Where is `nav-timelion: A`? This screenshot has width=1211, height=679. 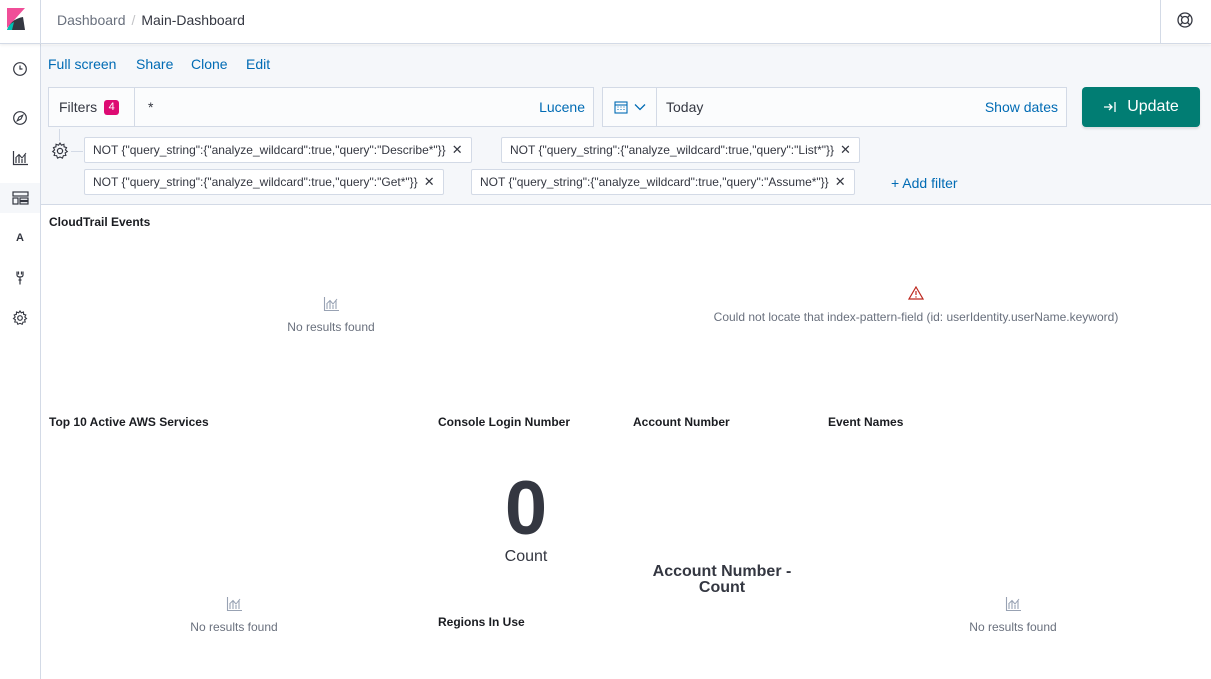
nav-timelion: A is located at coordinates (20, 238).